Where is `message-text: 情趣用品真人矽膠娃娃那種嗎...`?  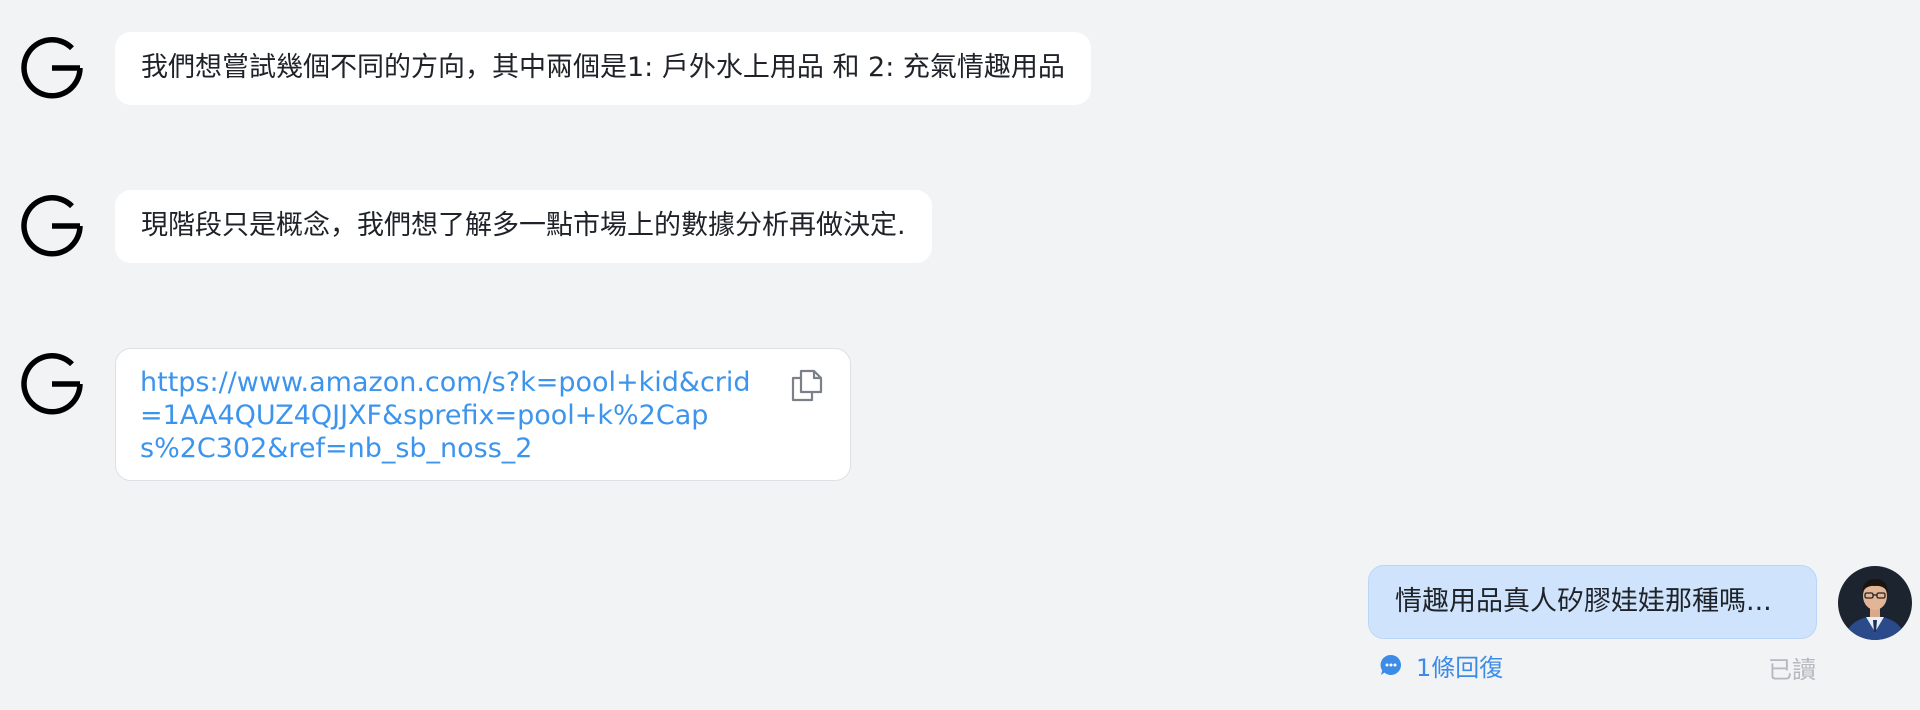
message-text: 情趣用品真人矽膠娃娃那種嗎... is located at coordinates (1583, 601).